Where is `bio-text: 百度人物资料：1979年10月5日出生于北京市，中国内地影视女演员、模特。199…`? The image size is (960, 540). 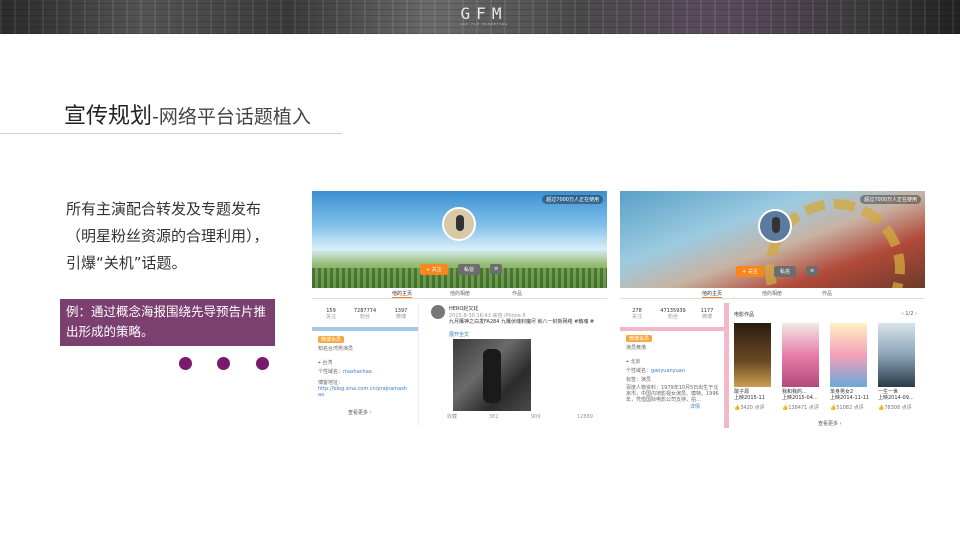
bio-text: 百度人物资料：1979年10月5日出生于北京市，中国内地影视女演员、模特。199… is located at coordinates (672, 394).